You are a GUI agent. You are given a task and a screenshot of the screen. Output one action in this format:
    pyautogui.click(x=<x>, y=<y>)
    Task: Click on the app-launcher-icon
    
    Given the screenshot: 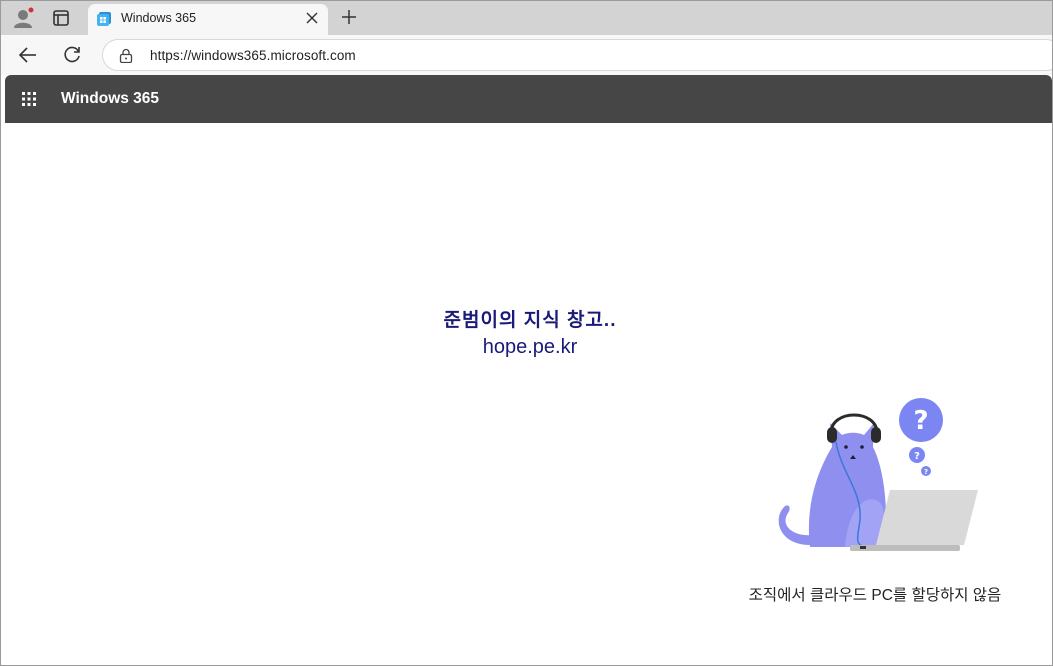 What is the action you would take?
    pyautogui.click(x=29, y=99)
    